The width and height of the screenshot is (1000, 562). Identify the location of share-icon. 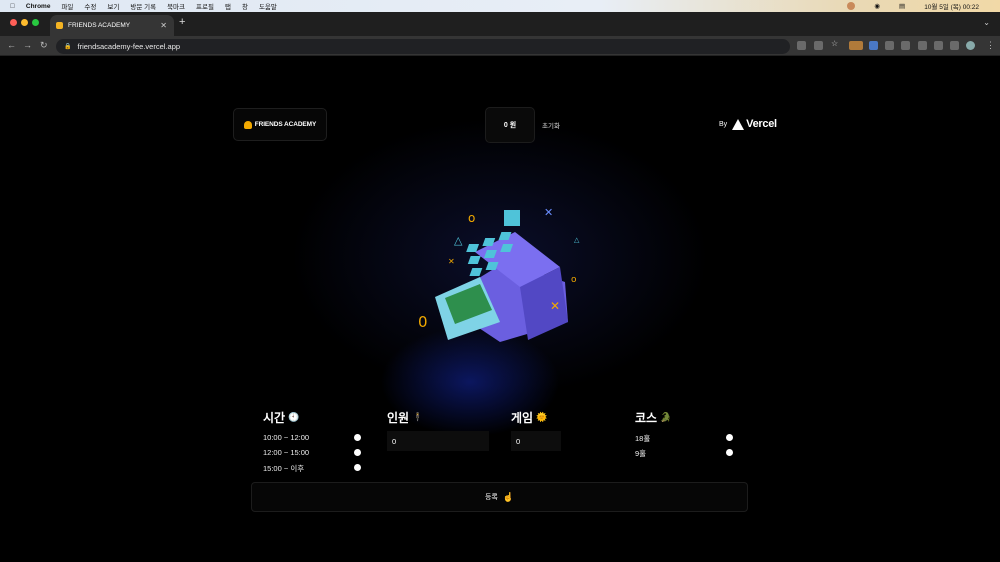
(818, 45).